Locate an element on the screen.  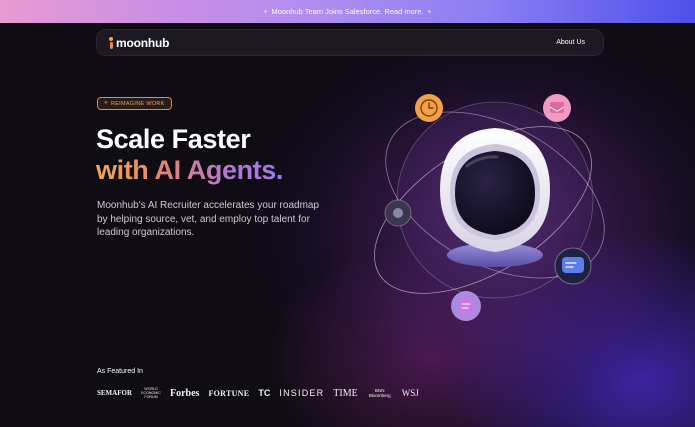
techcrunch-logo: TC is located at coordinates (264, 393).